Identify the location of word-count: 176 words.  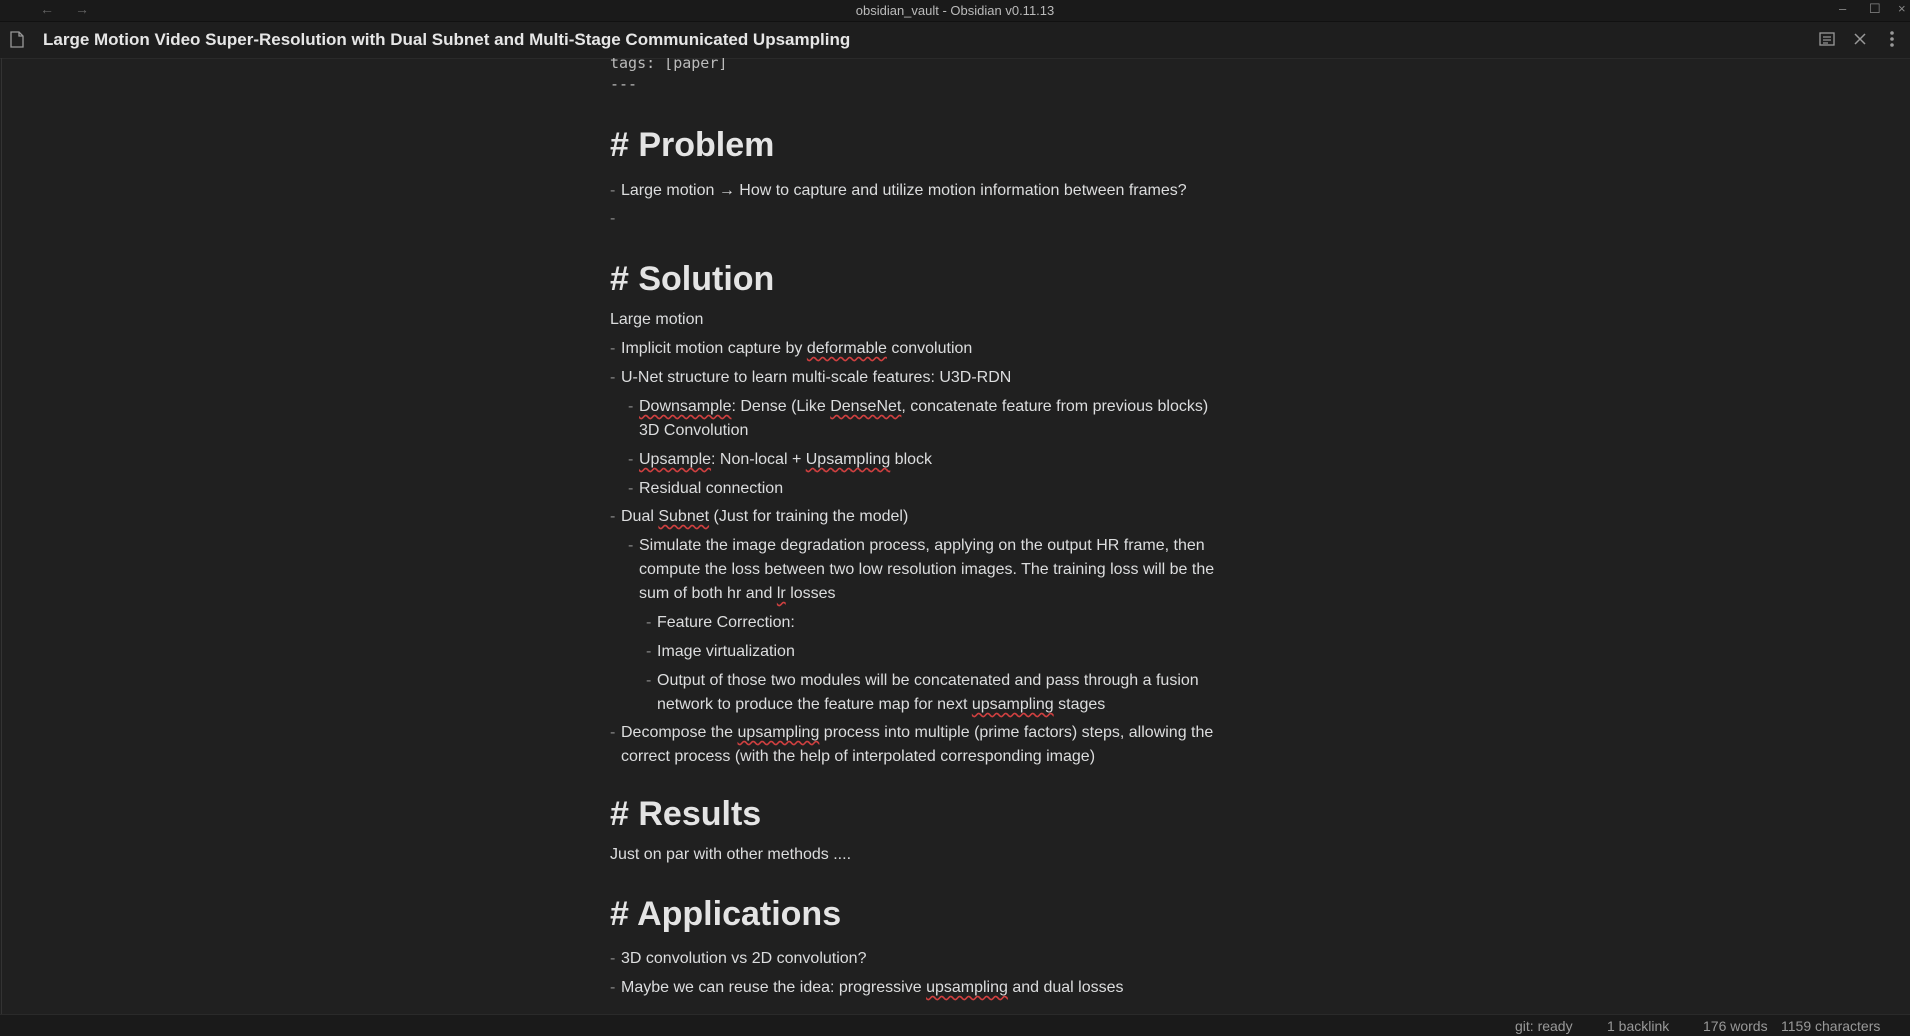
(1735, 1026).